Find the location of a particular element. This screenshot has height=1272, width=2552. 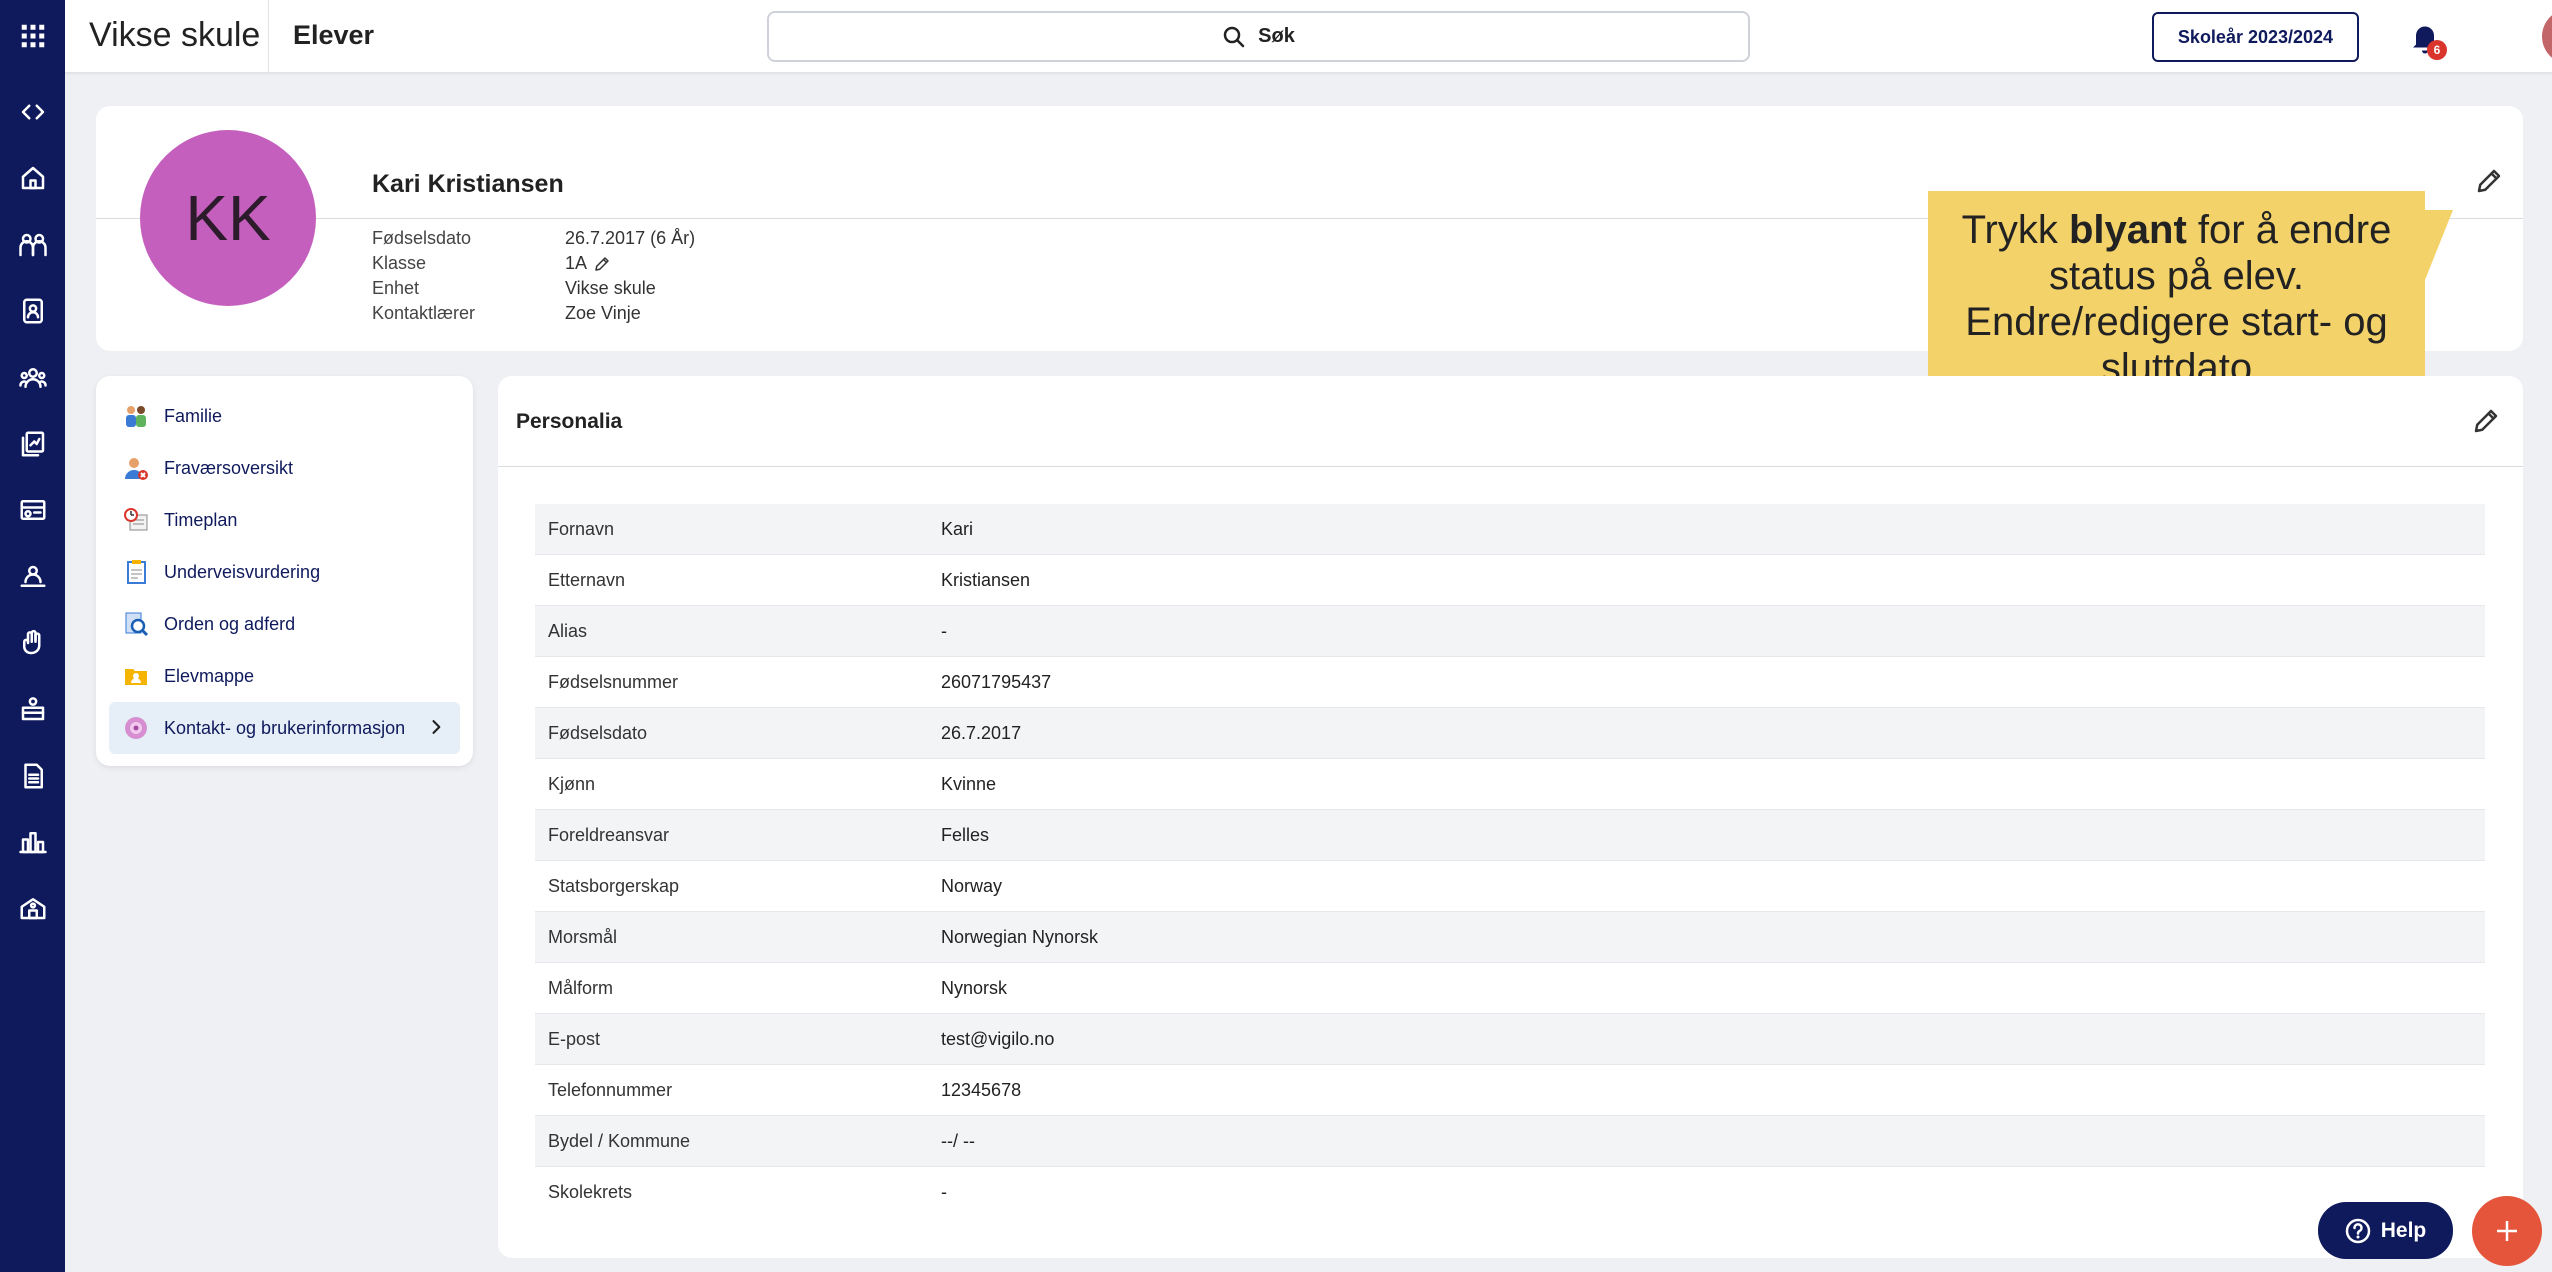

field-value: 26071795437 is located at coordinates (996, 681).